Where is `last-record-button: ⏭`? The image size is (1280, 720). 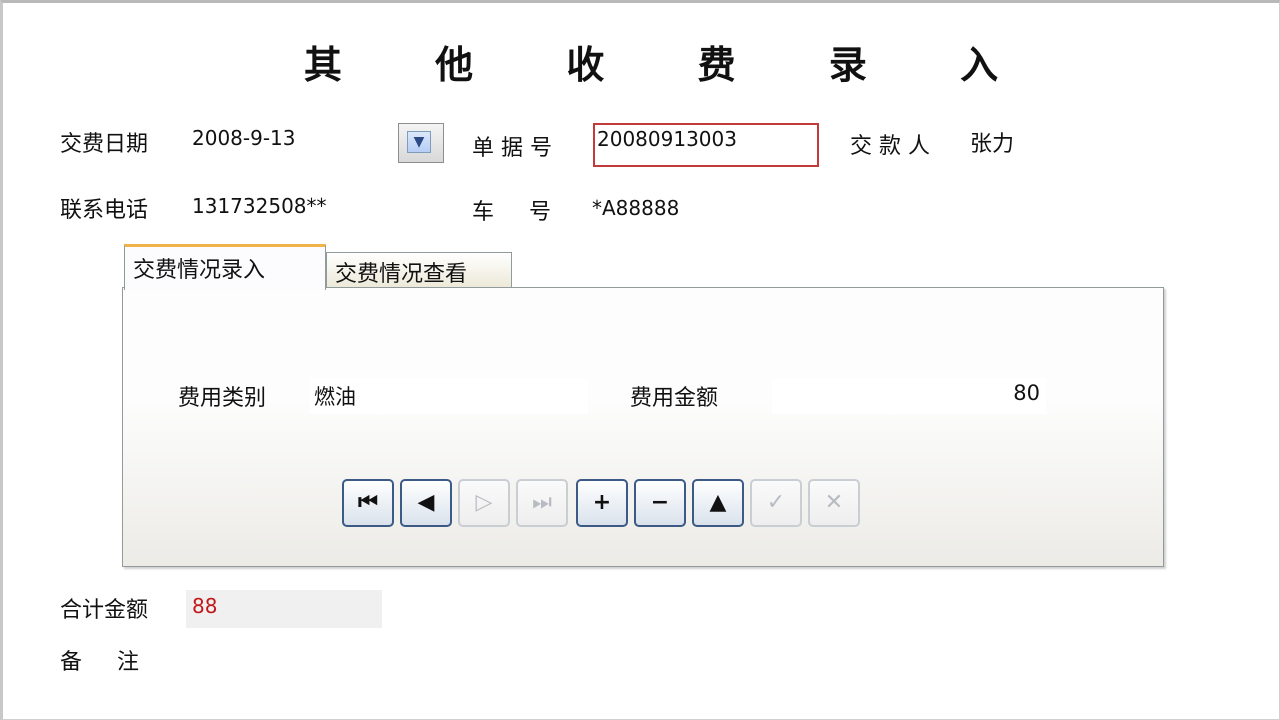
last-record-button: ⏭ is located at coordinates (542, 503).